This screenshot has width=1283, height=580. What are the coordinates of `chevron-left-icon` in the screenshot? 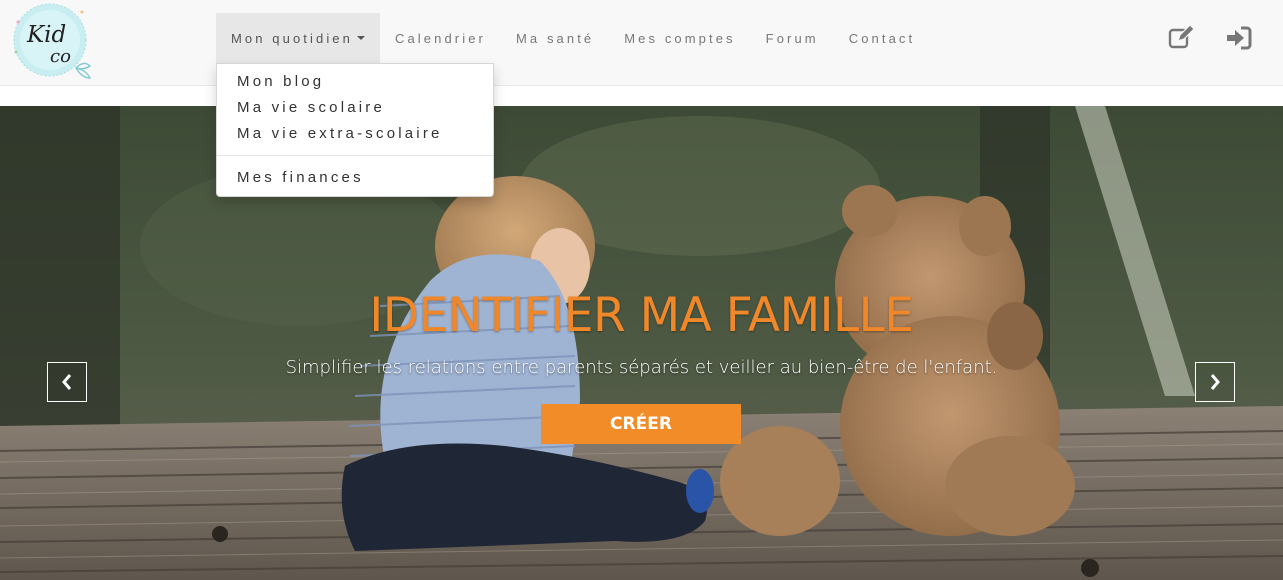 It's located at (67, 382).